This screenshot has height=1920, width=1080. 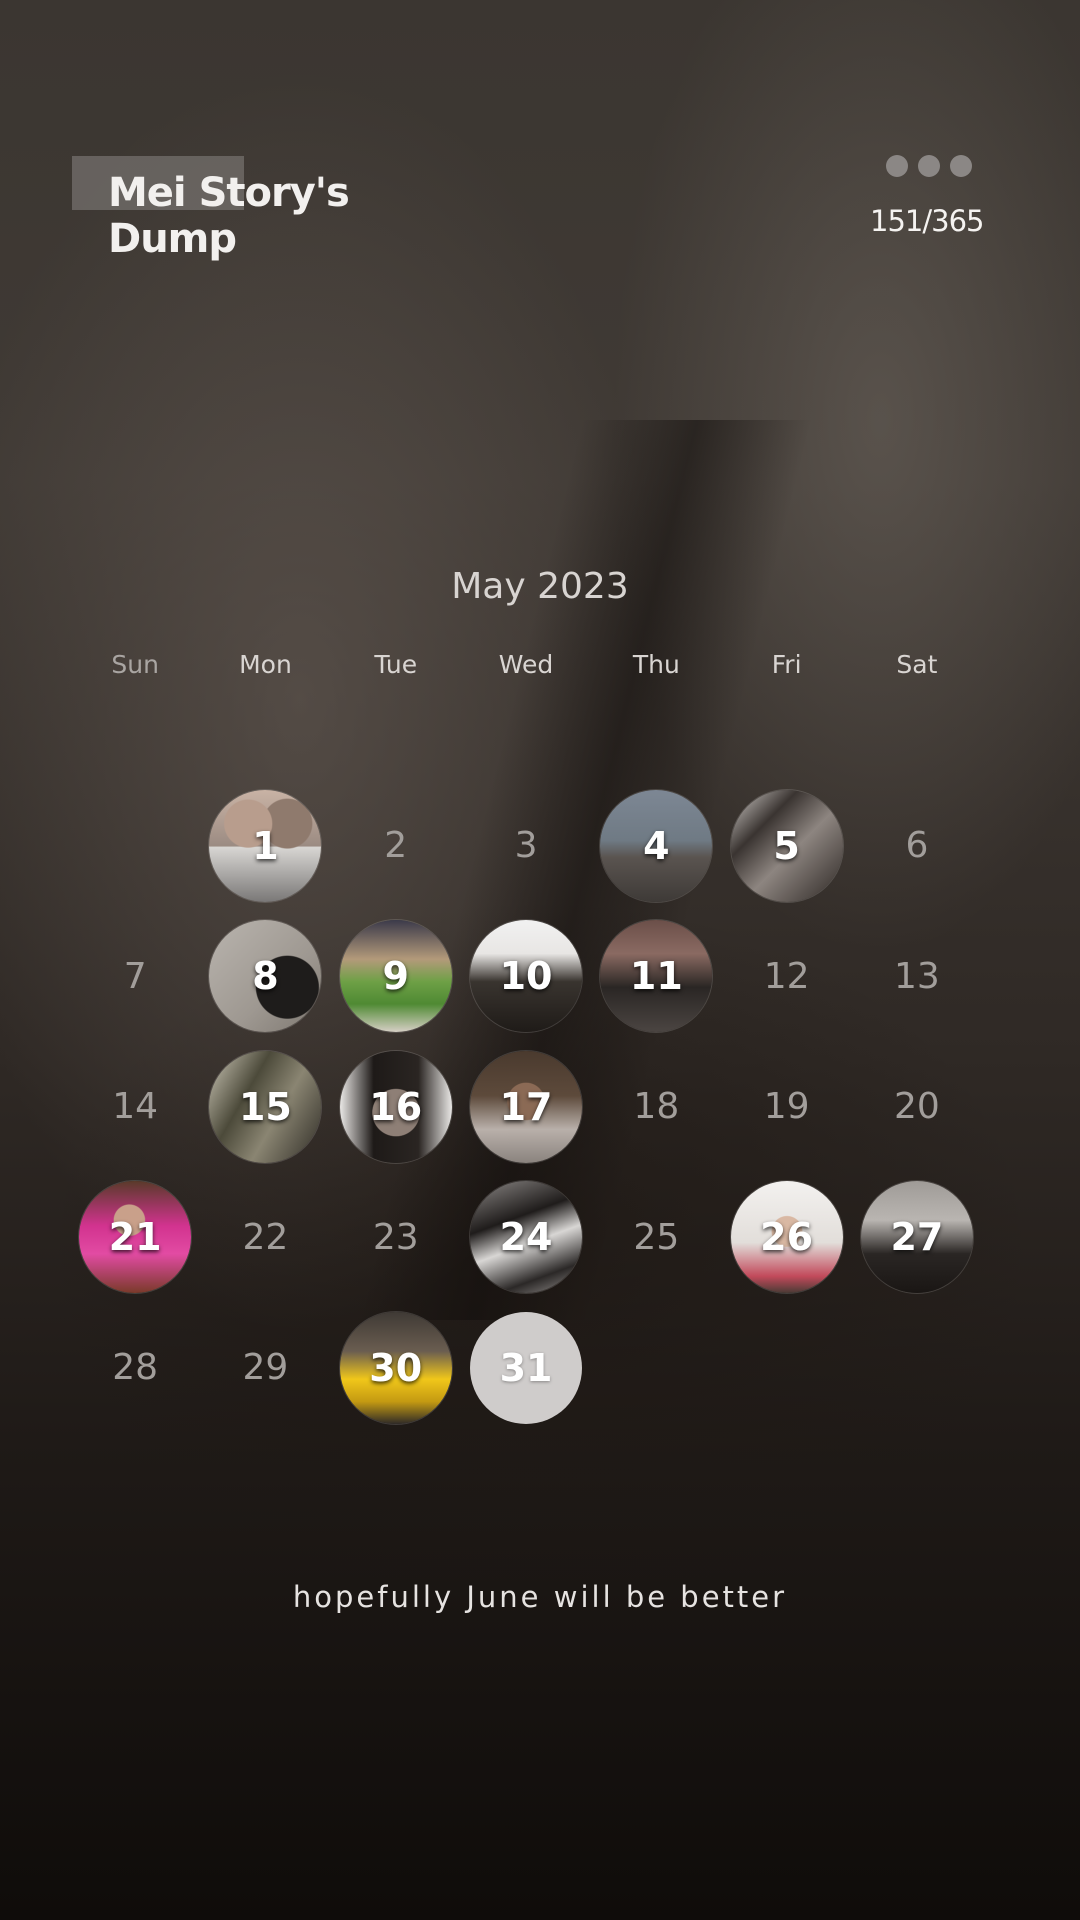 I want to click on day-cell-17: 17, so click(x=526, y=1107).